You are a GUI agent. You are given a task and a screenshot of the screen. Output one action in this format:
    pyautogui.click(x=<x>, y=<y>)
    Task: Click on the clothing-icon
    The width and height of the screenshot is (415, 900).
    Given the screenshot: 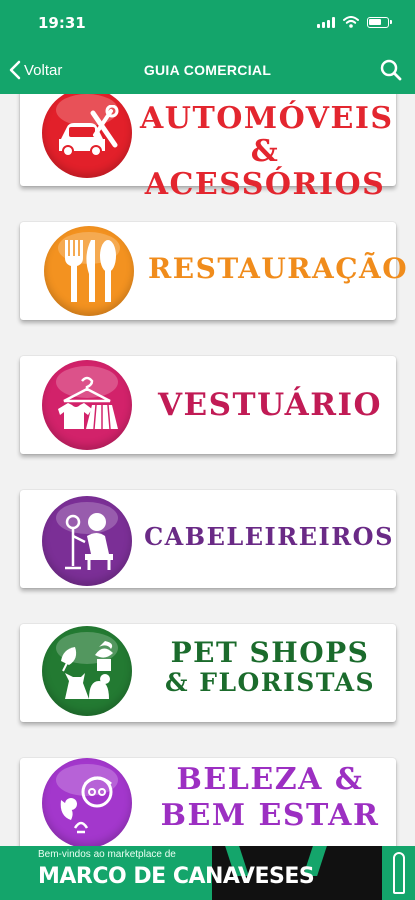 What is the action you would take?
    pyautogui.click(x=88, y=403)
    